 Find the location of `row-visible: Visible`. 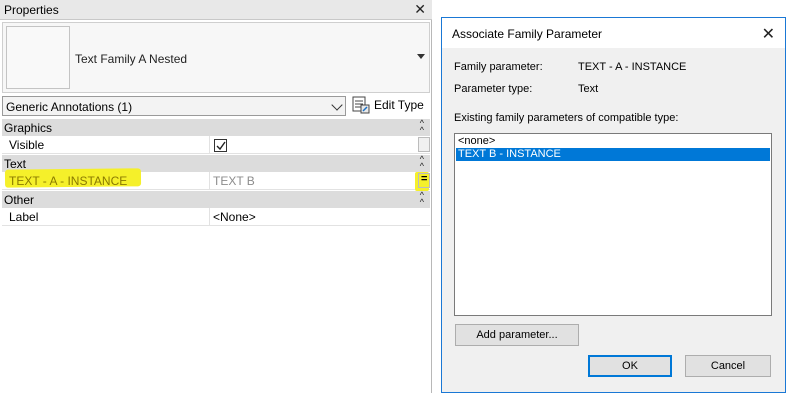

row-visible: Visible is located at coordinates (216, 145).